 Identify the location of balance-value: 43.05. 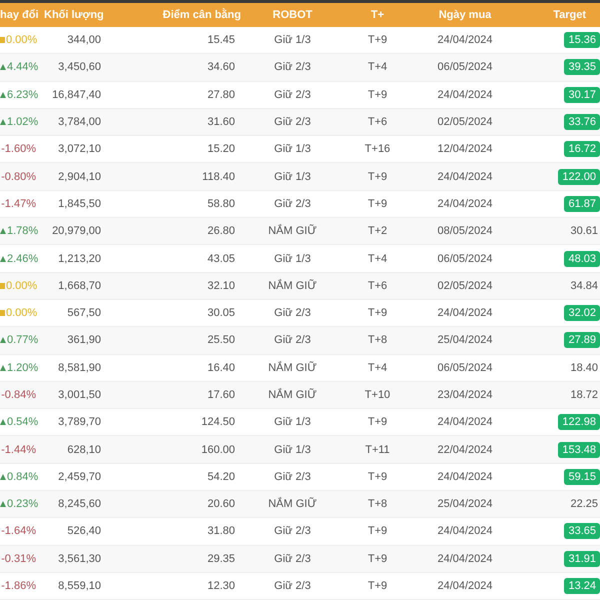
(221, 258).